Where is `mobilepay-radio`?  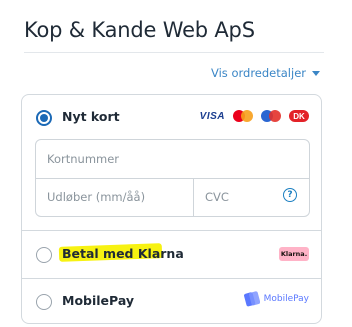 mobilepay-radio is located at coordinates (44, 302).